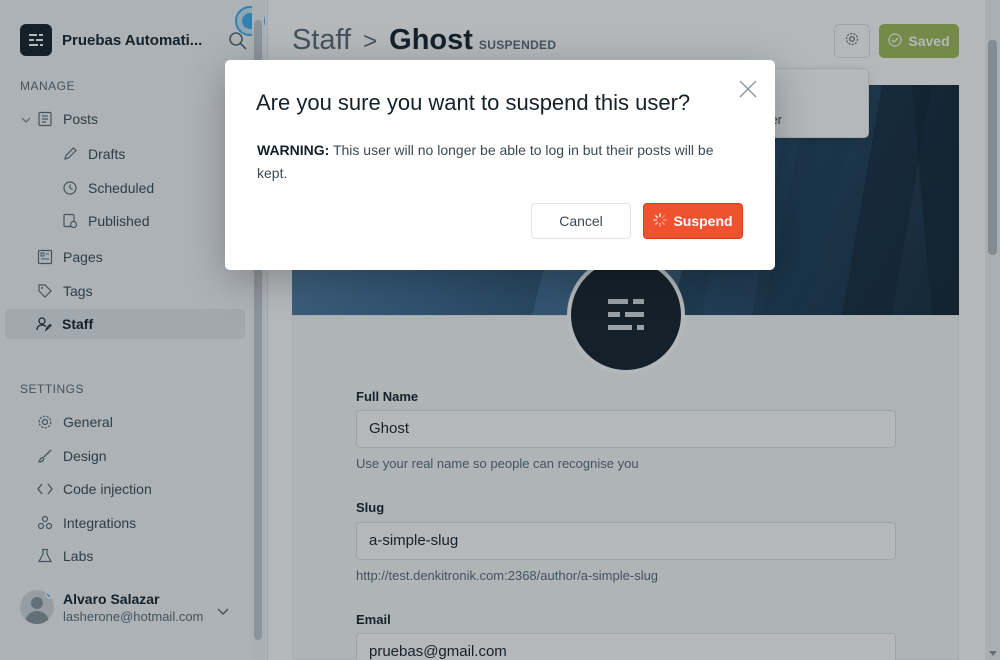 This screenshot has width=1000, height=660. Describe the element at coordinates (581, 221) in the screenshot. I see `cancel-button: Cancel` at that location.